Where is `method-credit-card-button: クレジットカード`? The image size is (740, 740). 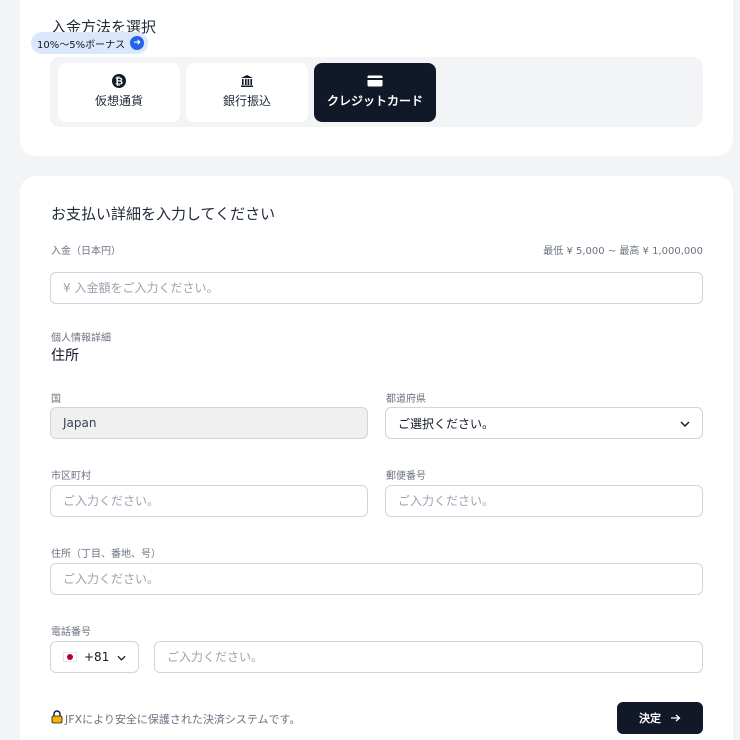
method-credit-card-button: クレジットカード is located at coordinates (375, 92).